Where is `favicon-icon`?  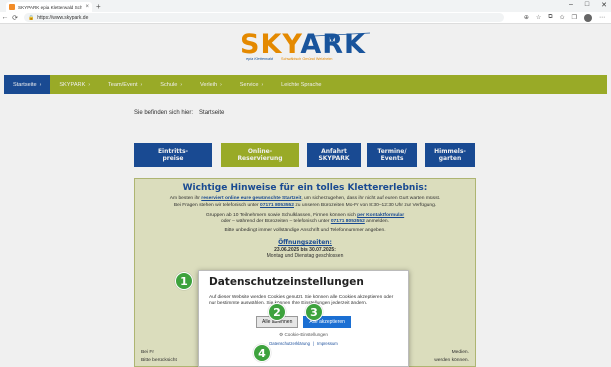
favicon-icon is located at coordinates (12, 7).